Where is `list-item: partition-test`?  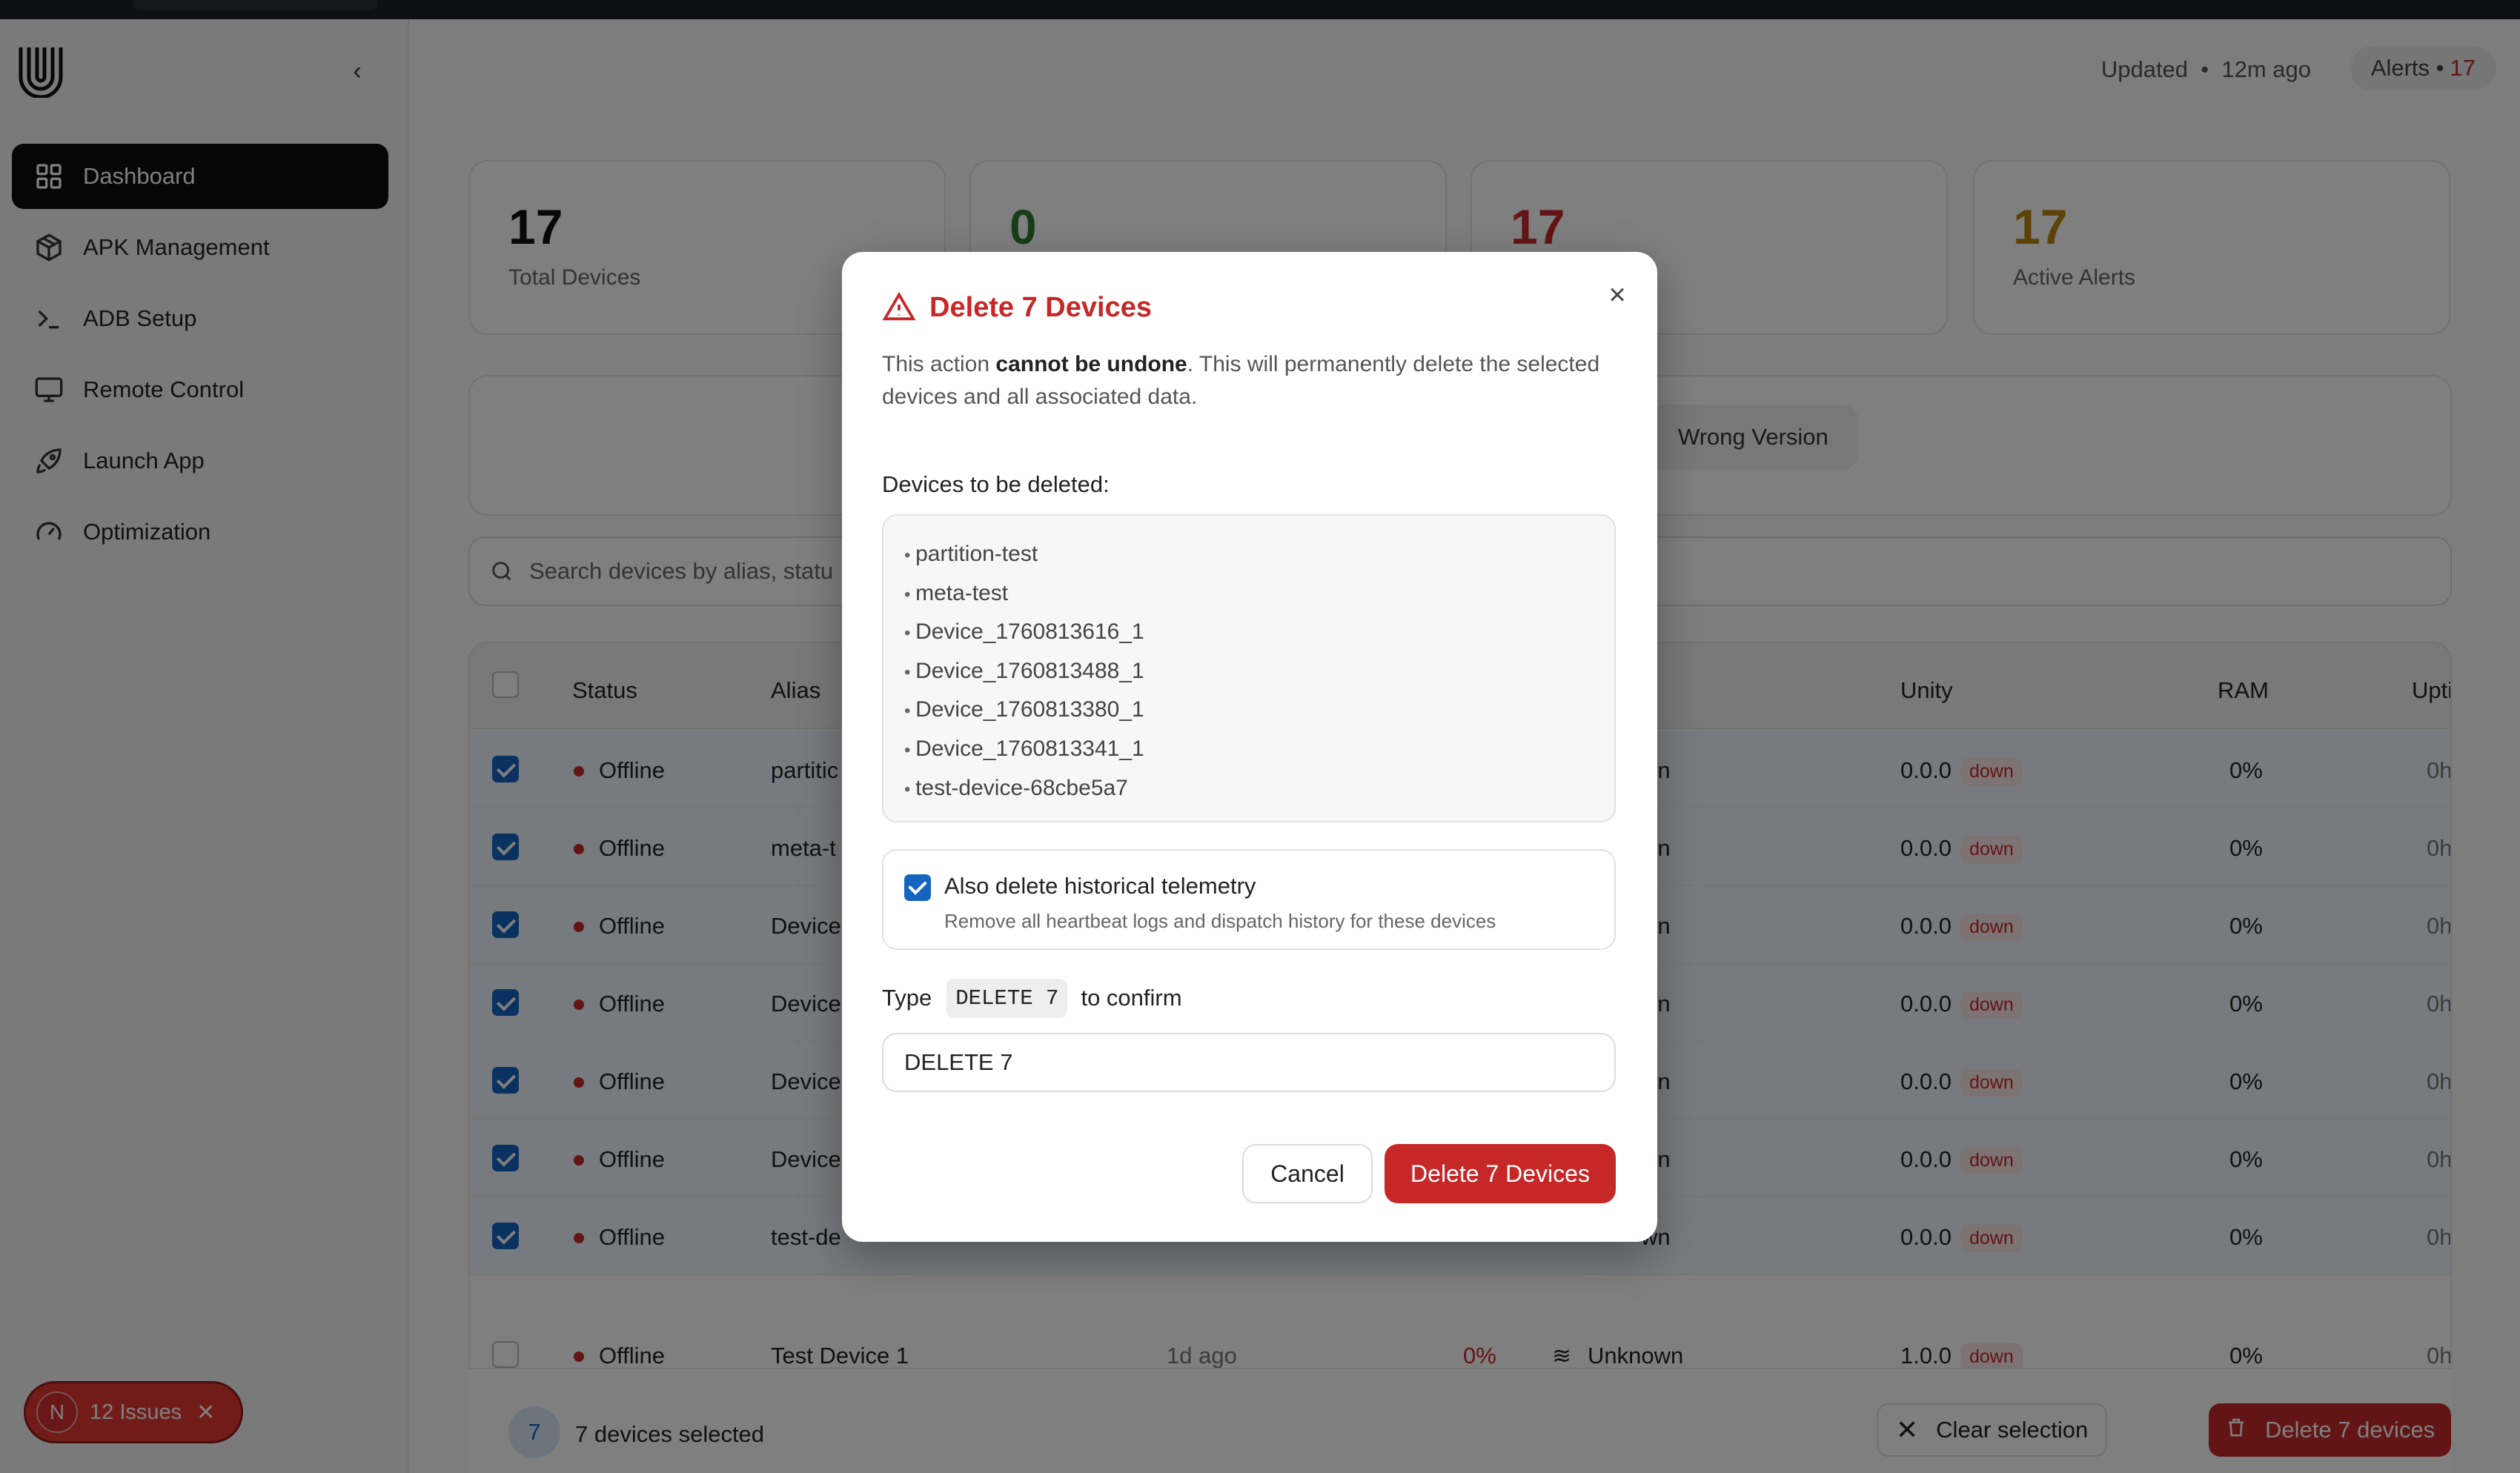 list-item: partition-test is located at coordinates (1249, 554).